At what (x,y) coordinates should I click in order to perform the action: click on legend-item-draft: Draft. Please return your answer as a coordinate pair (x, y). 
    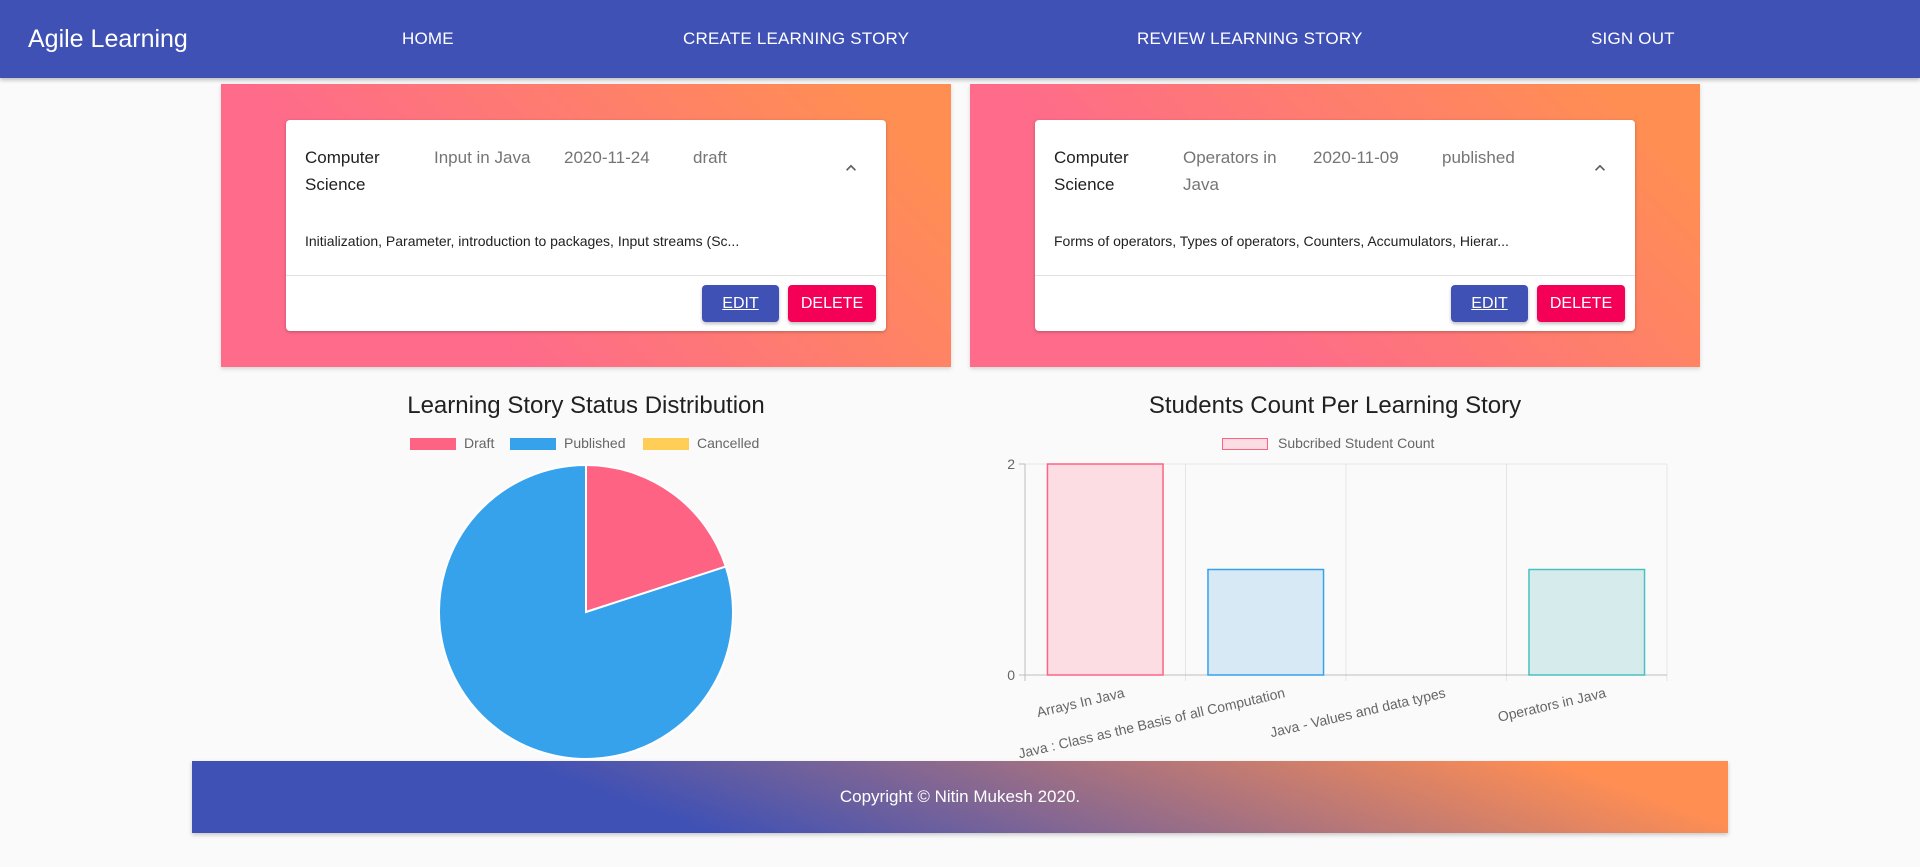
    Looking at the image, I should click on (455, 443).